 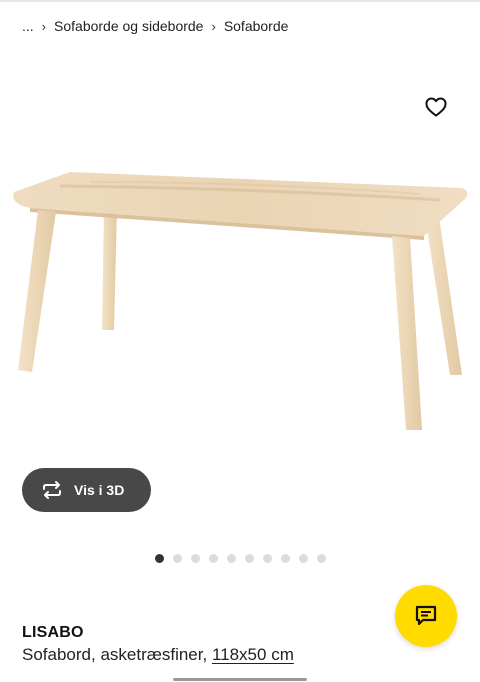 What do you see at coordinates (240, 559) in the screenshot?
I see `gallery-pagination` at bounding box center [240, 559].